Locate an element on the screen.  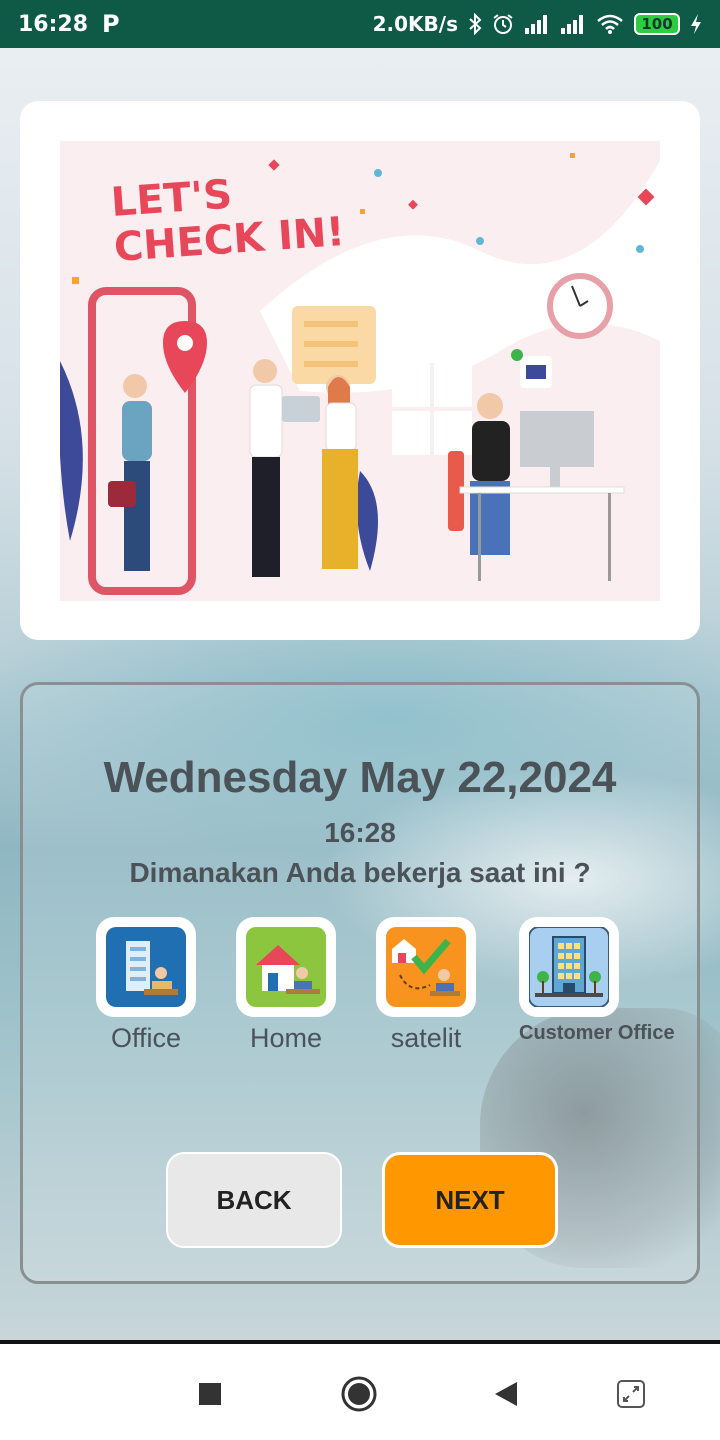
back-button: BACK is located at coordinates (254, 1200).